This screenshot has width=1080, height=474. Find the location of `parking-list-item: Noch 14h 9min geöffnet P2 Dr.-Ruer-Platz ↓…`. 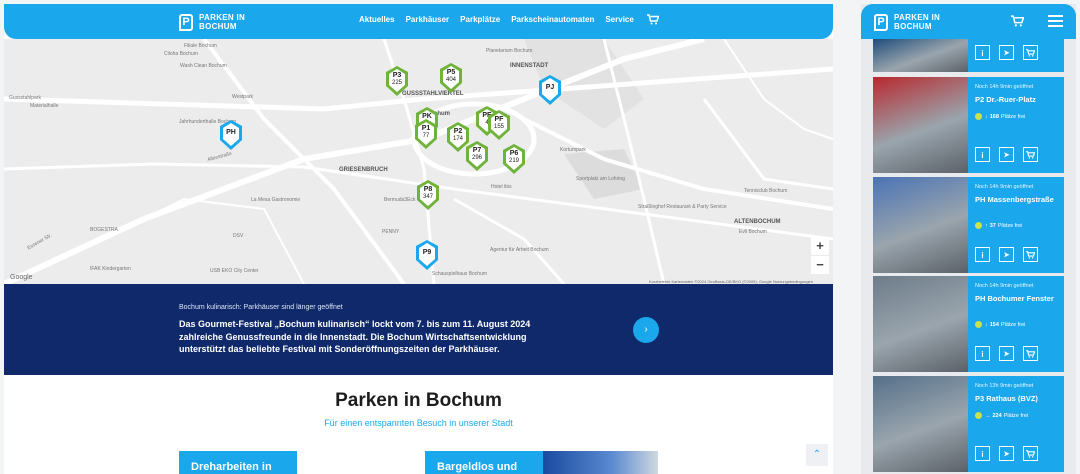

parking-list-item: Noch 14h 9min geöffnet P2 Dr.-Ruer-Platz ↓… is located at coordinates (968, 125).